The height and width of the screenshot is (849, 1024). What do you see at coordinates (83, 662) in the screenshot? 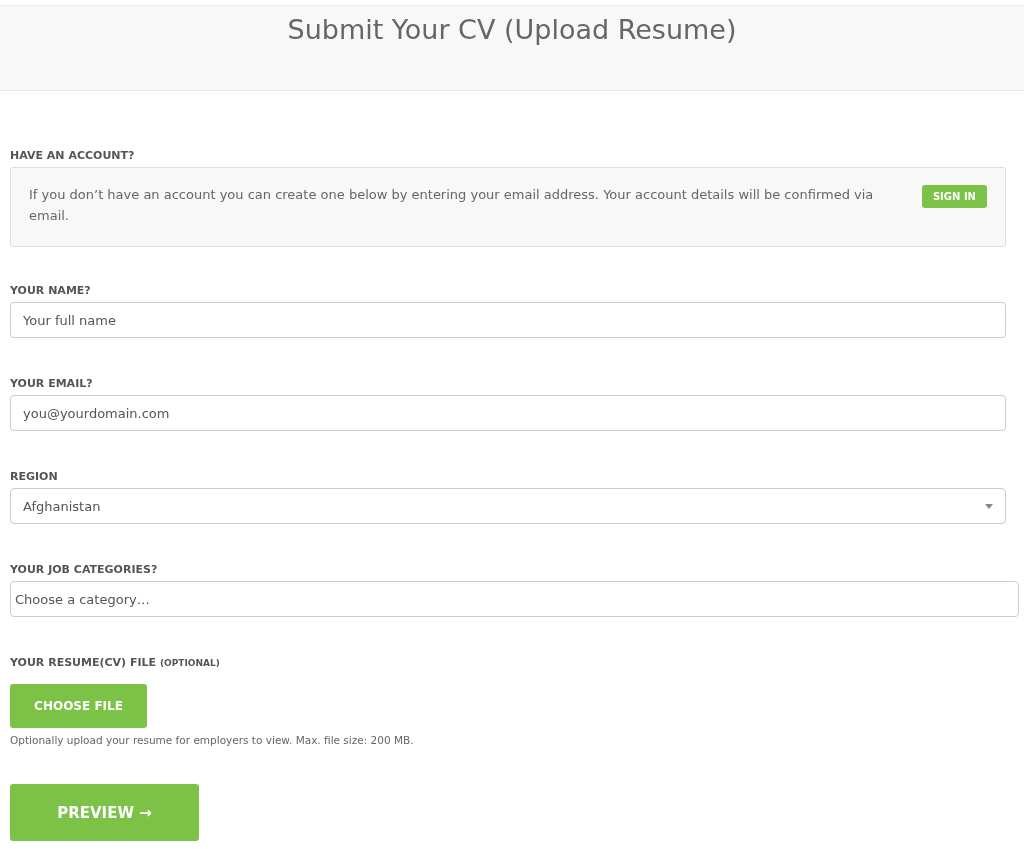
I see `field-label: YOUR RESUME(CV) FILE` at bounding box center [83, 662].